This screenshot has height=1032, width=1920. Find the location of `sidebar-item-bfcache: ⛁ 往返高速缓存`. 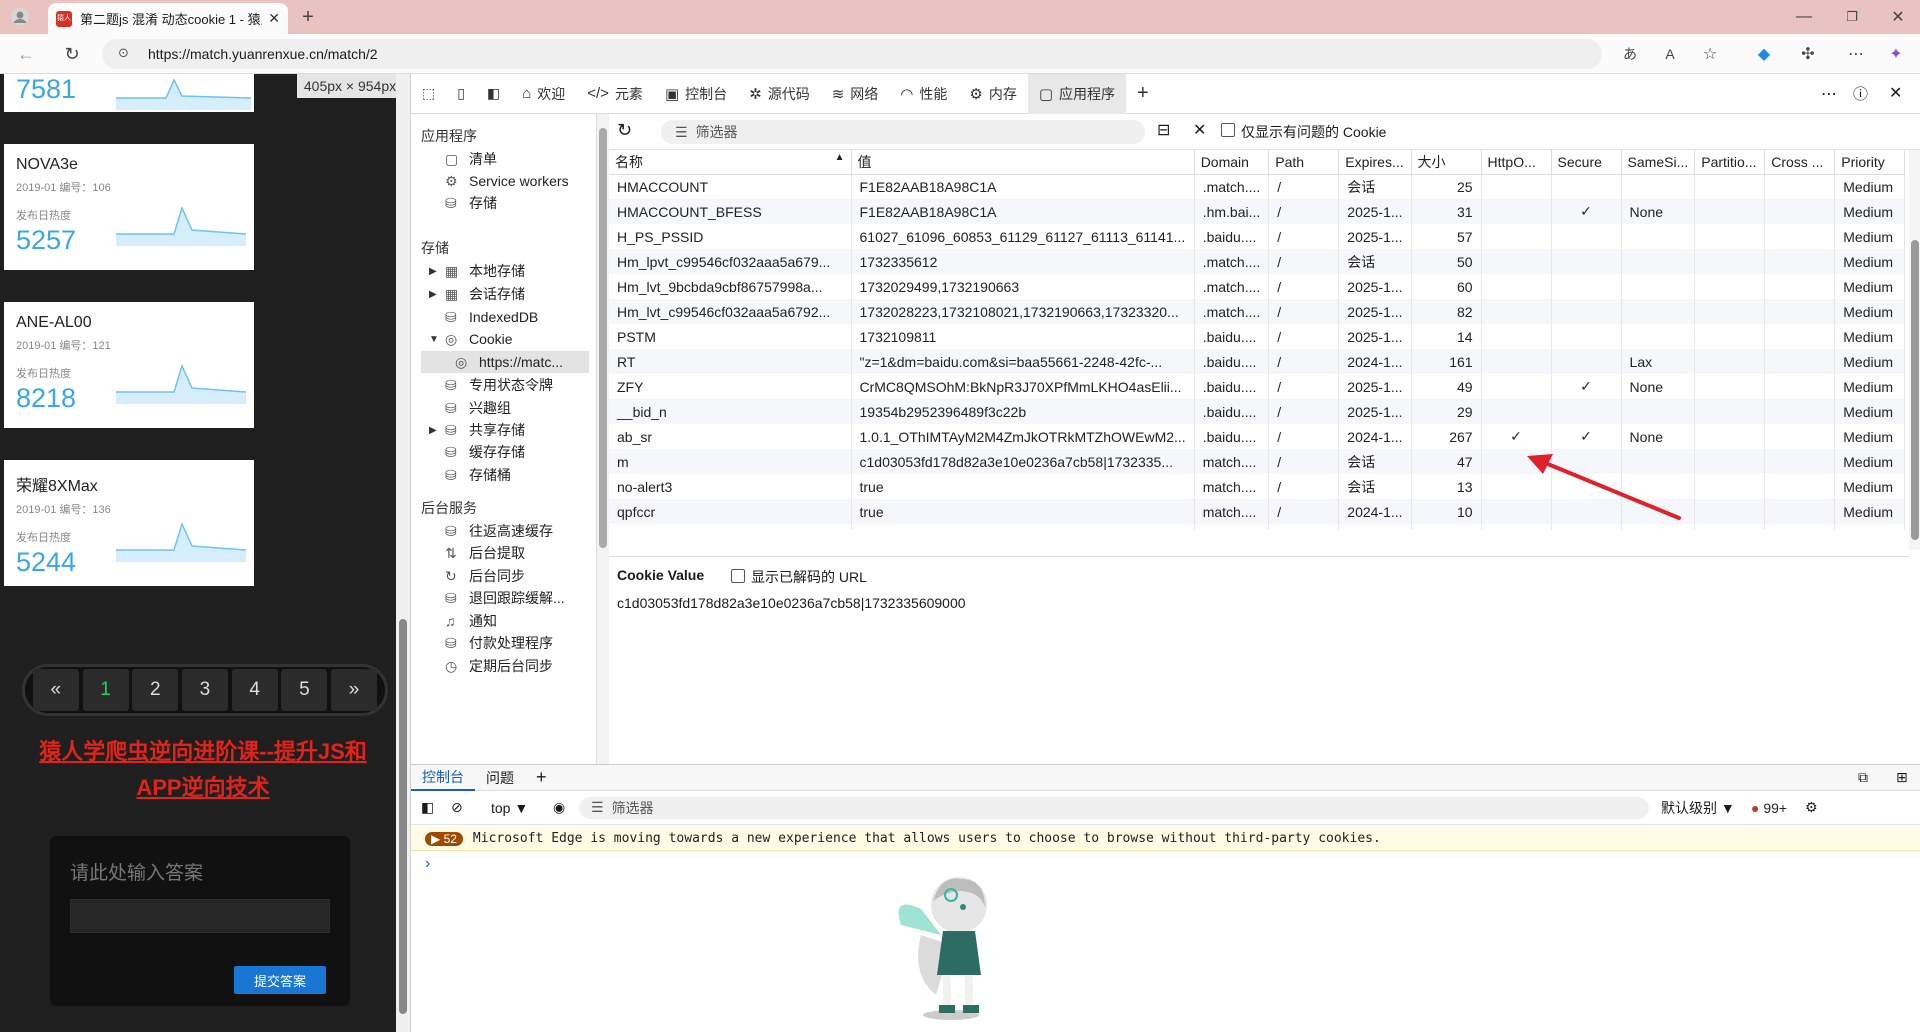

sidebar-item-bfcache: ⛁ 往返高速缓存 is located at coordinates (491, 531).